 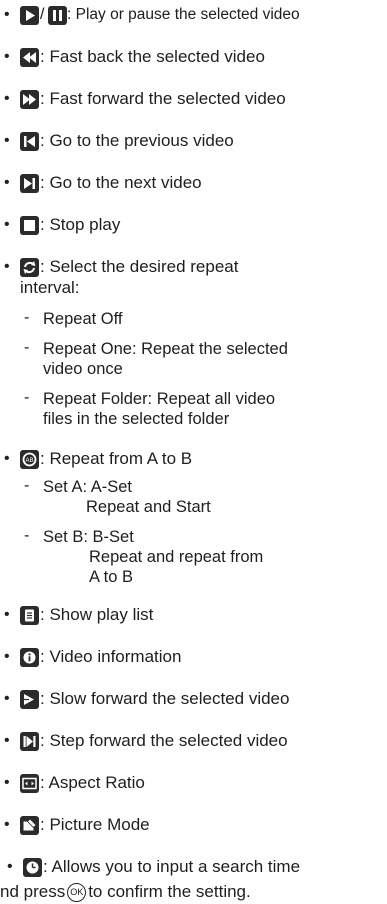 What do you see at coordinates (29, 141) in the screenshot?
I see `previous-video-icon` at bounding box center [29, 141].